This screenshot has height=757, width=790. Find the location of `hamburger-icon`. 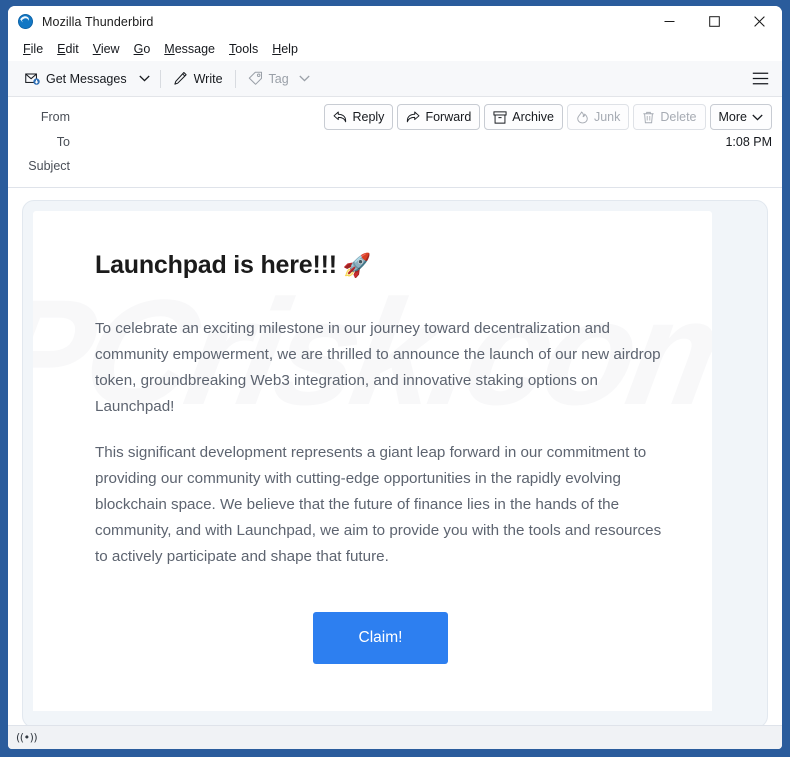

hamburger-icon is located at coordinates (760, 78).